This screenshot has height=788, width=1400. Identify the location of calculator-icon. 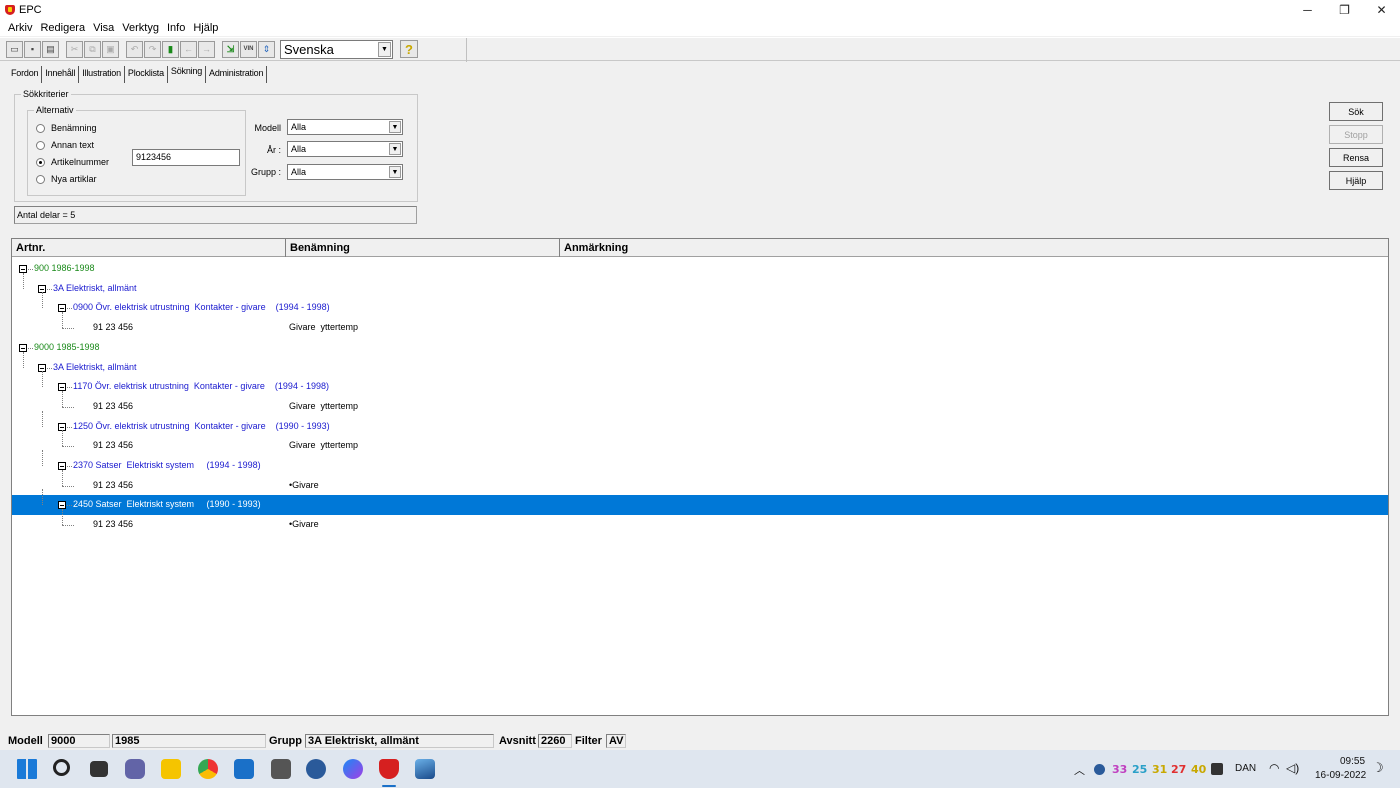
(281, 769).